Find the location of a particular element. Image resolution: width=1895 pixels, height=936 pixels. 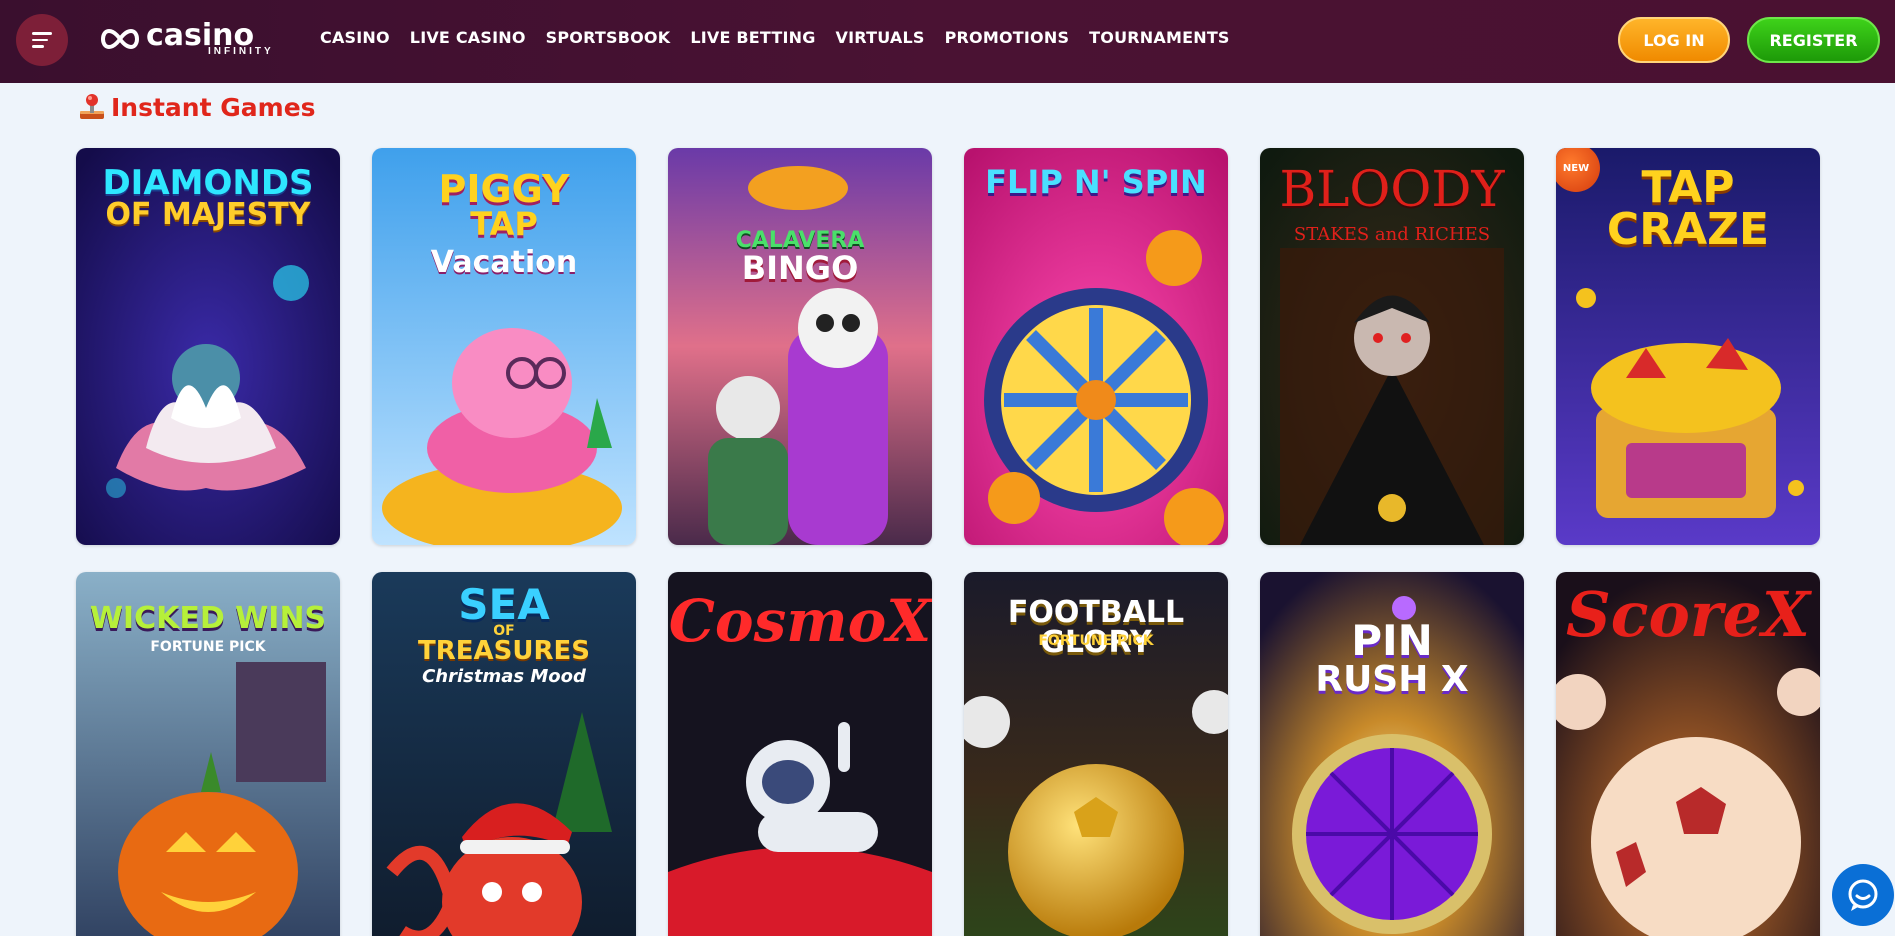

game-tile-football-glory: FOOTBALL GLORY FORTUNE PICK is located at coordinates (1096, 754).